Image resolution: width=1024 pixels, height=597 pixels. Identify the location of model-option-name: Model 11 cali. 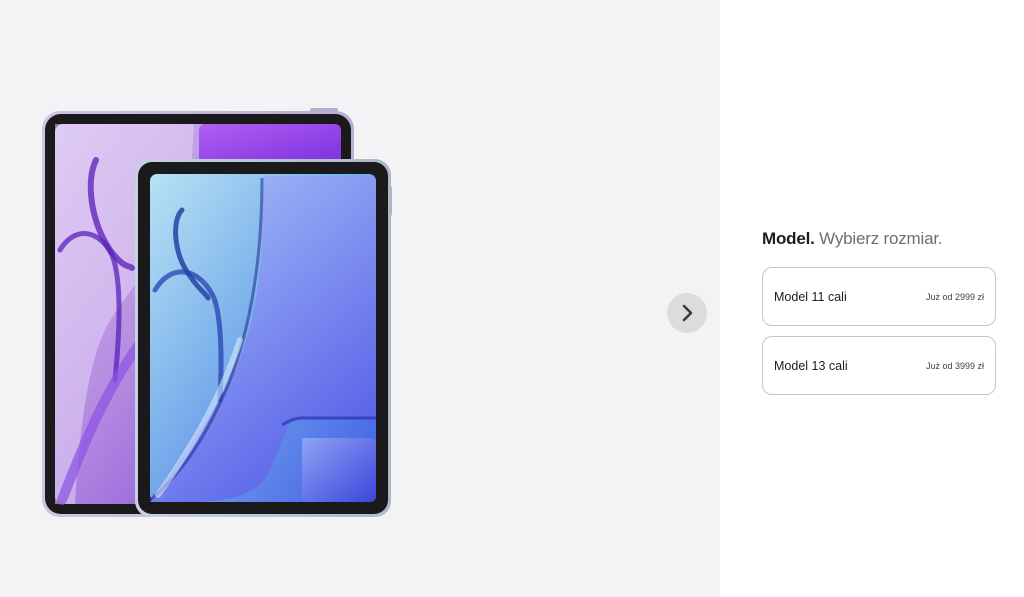
(810, 296).